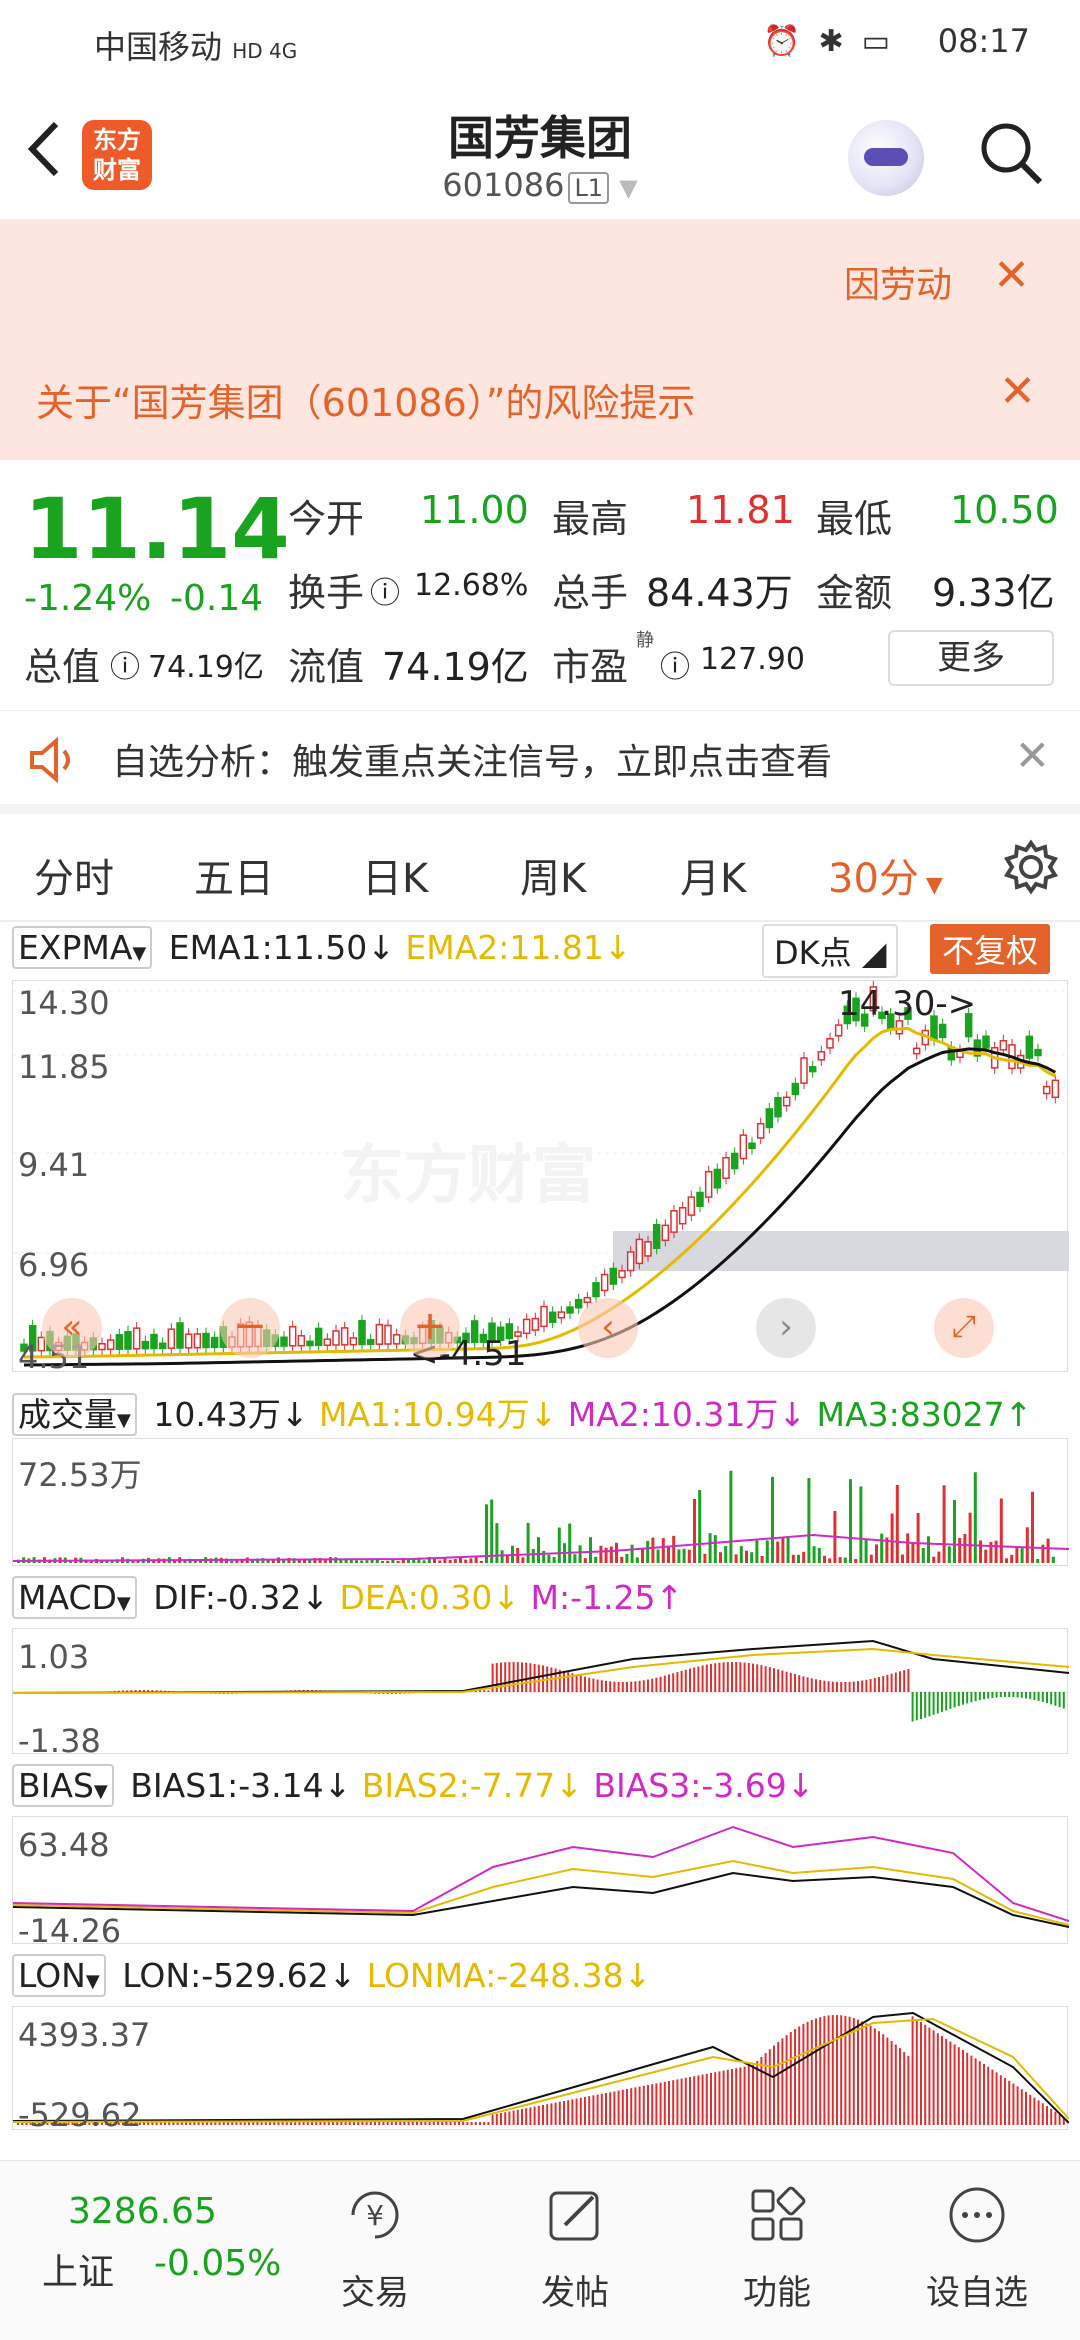 This screenshot has height=2340, width=1080. I want to click on rewind-icon: «, so click(72, 1328).